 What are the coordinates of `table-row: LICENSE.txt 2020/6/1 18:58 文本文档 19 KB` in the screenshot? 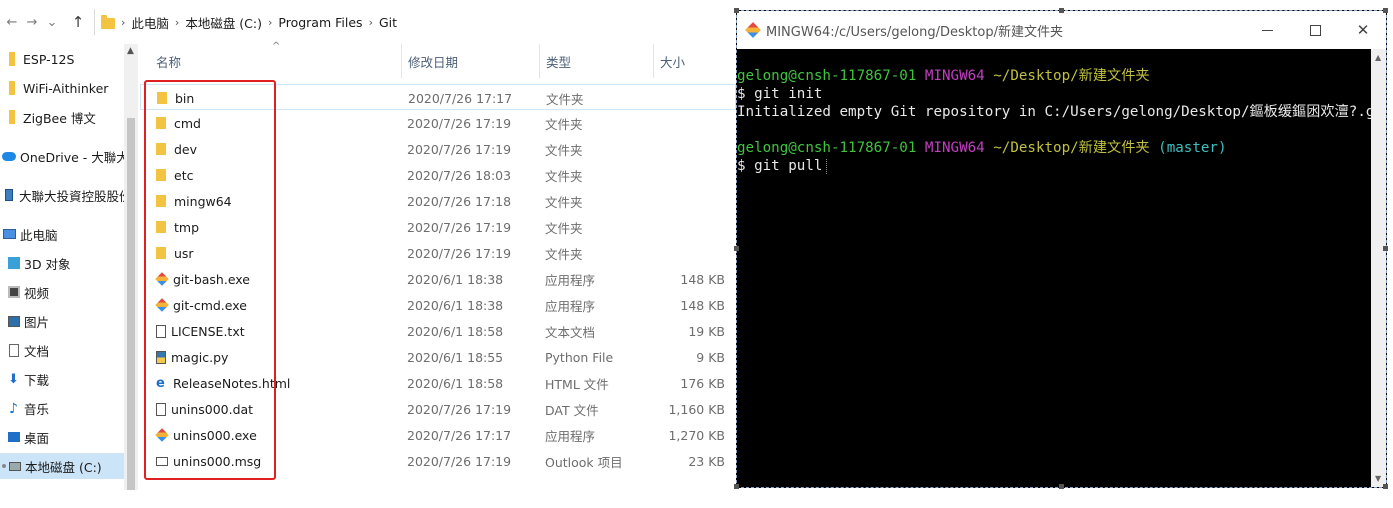 It's located at (438, 331).